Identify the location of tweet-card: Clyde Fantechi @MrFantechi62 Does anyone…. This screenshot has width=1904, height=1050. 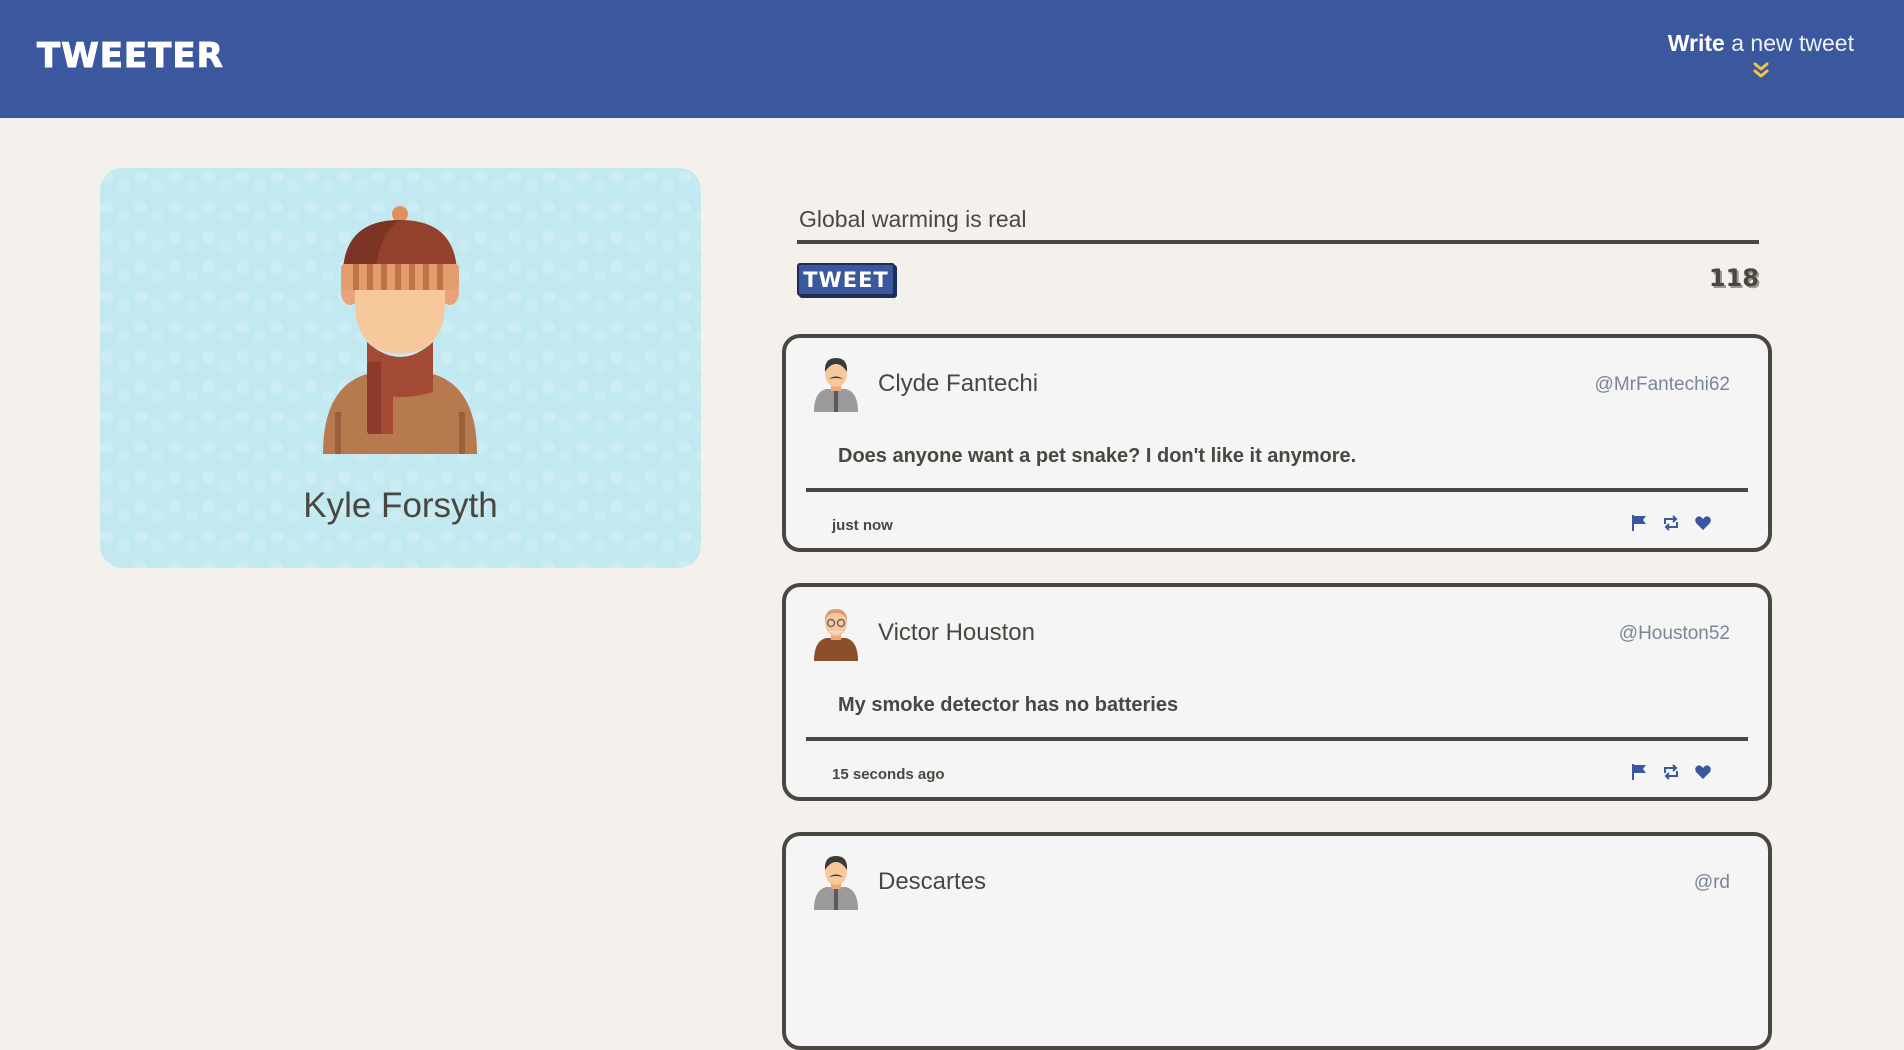
(1277, 443).